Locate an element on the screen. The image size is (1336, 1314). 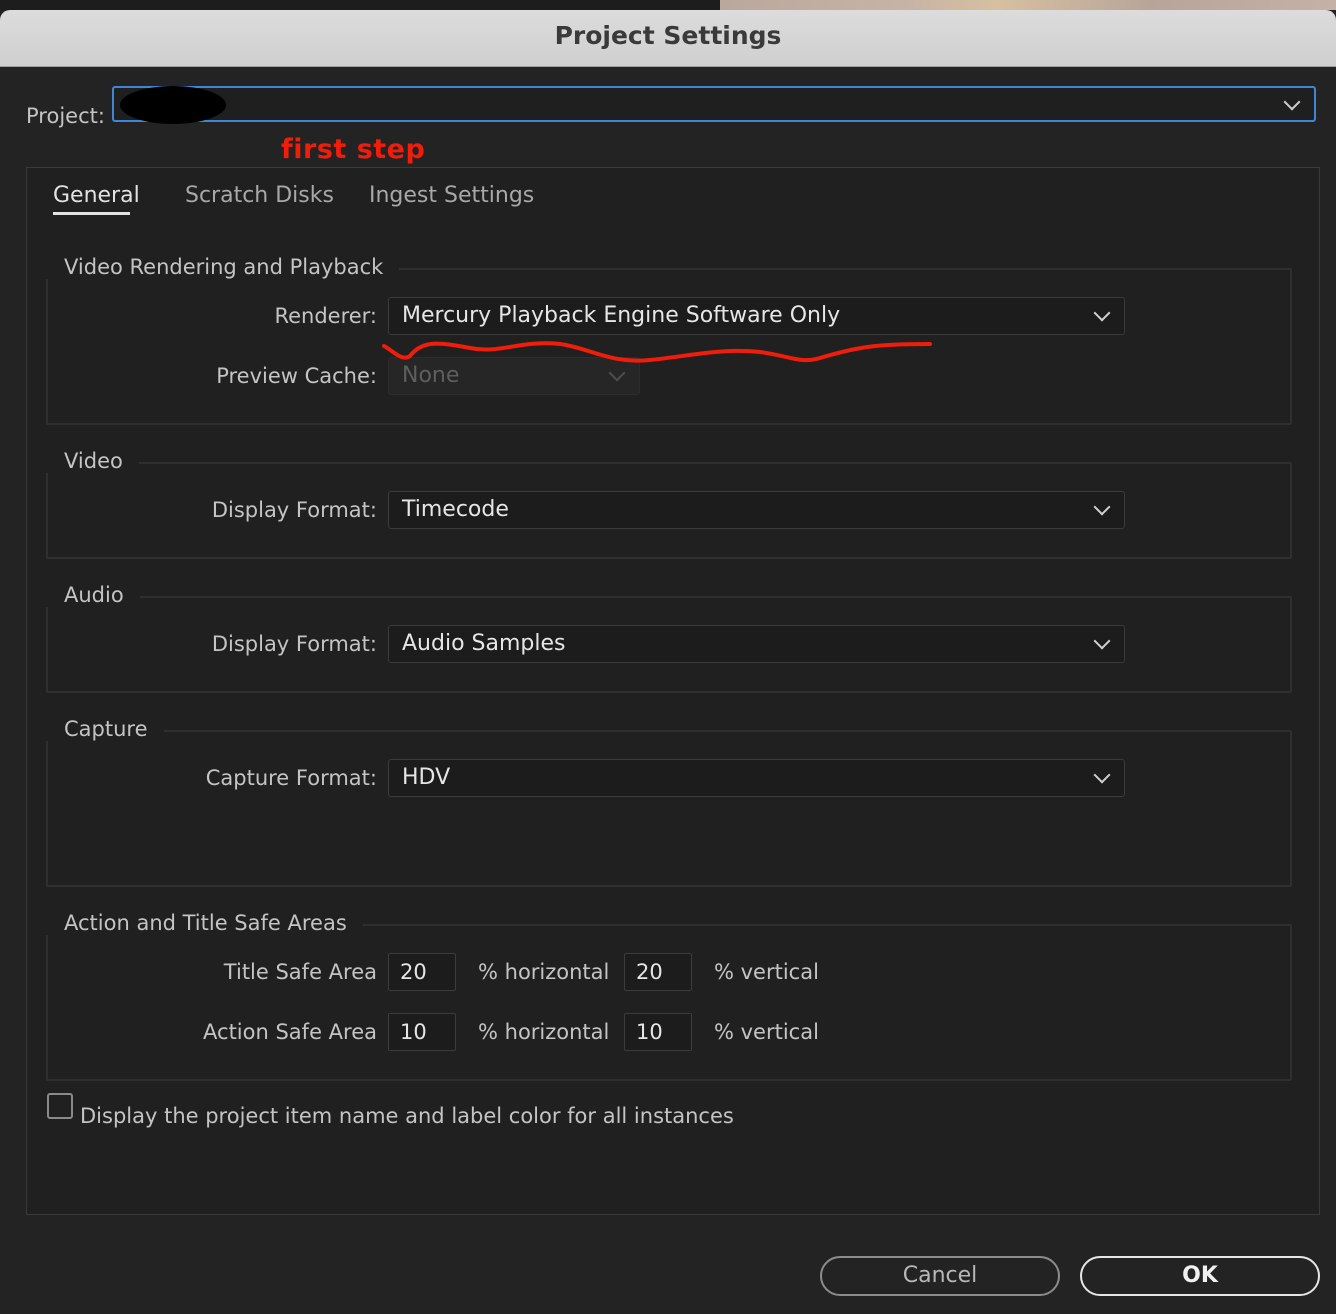
renderer-value: Mercury Playback Engine Software Only is located at coordinates (621, 315).